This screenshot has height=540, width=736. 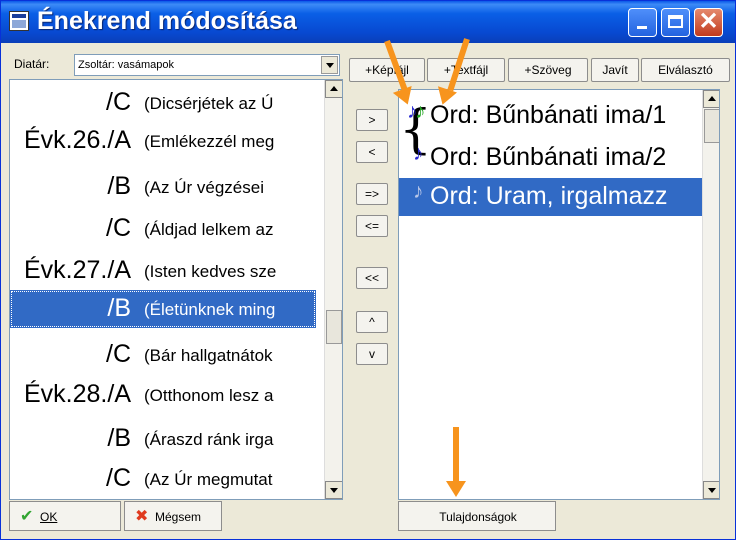 I want to click on properties-button: Tulajdonságok, so click(x=477, y=516).